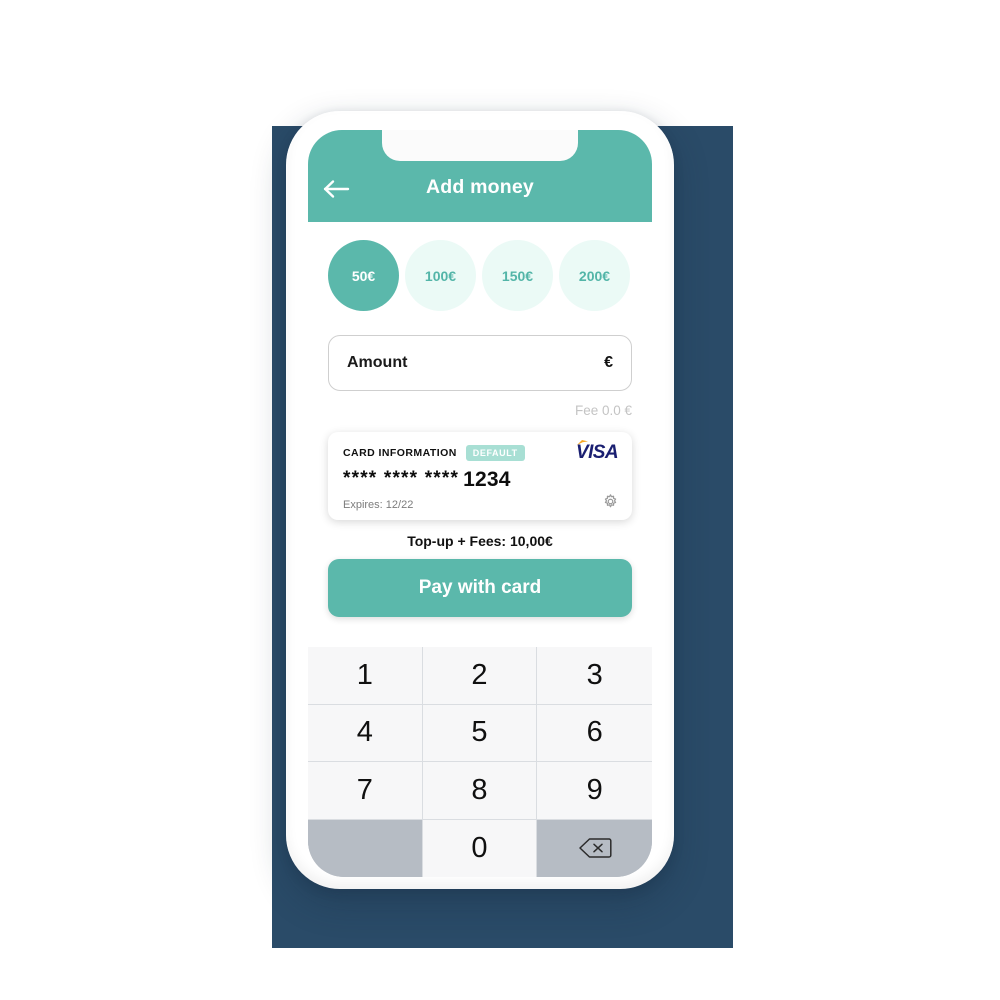  Describe the element at coordinates (480, 588) in the screenshot. I see `pay-with-card-button: Pay with card` at that location.